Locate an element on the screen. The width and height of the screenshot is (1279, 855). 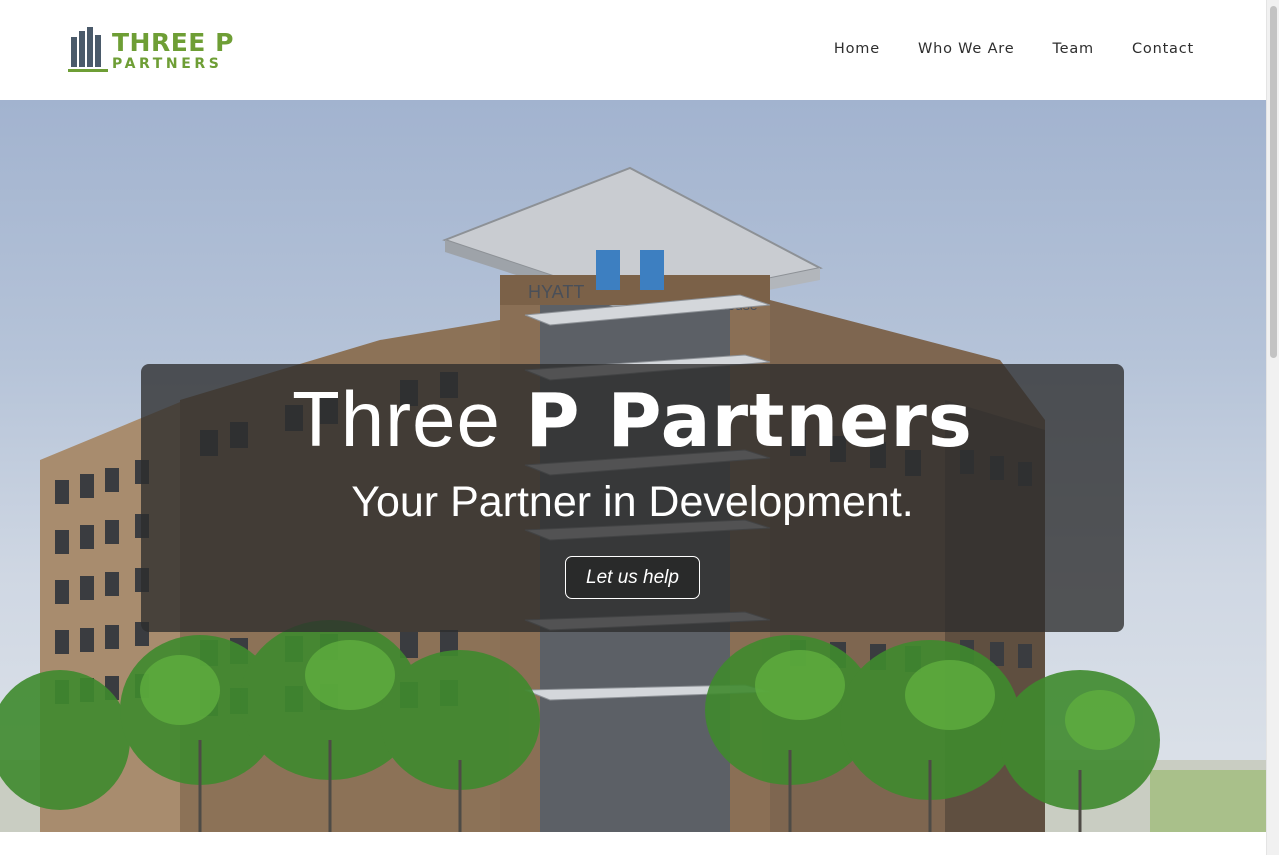
hero-title-light: Three is located at coordinates (396, 419).